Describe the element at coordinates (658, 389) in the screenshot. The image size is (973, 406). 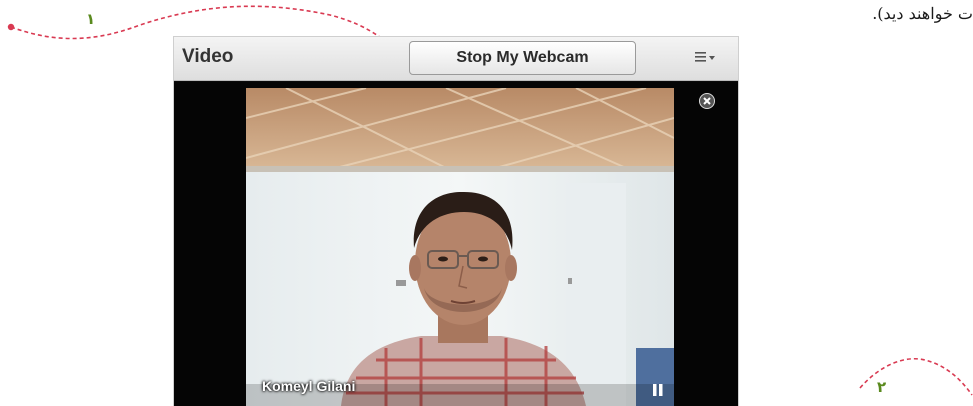
I see `pause-icon` at that location.